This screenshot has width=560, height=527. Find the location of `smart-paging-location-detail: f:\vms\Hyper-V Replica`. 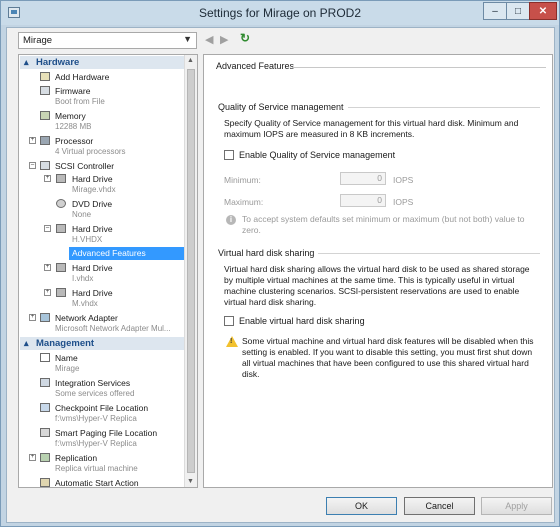

smart-paging-location-detail: f:\vms\Hyper-V Replica is located at coordinates (96, 443).